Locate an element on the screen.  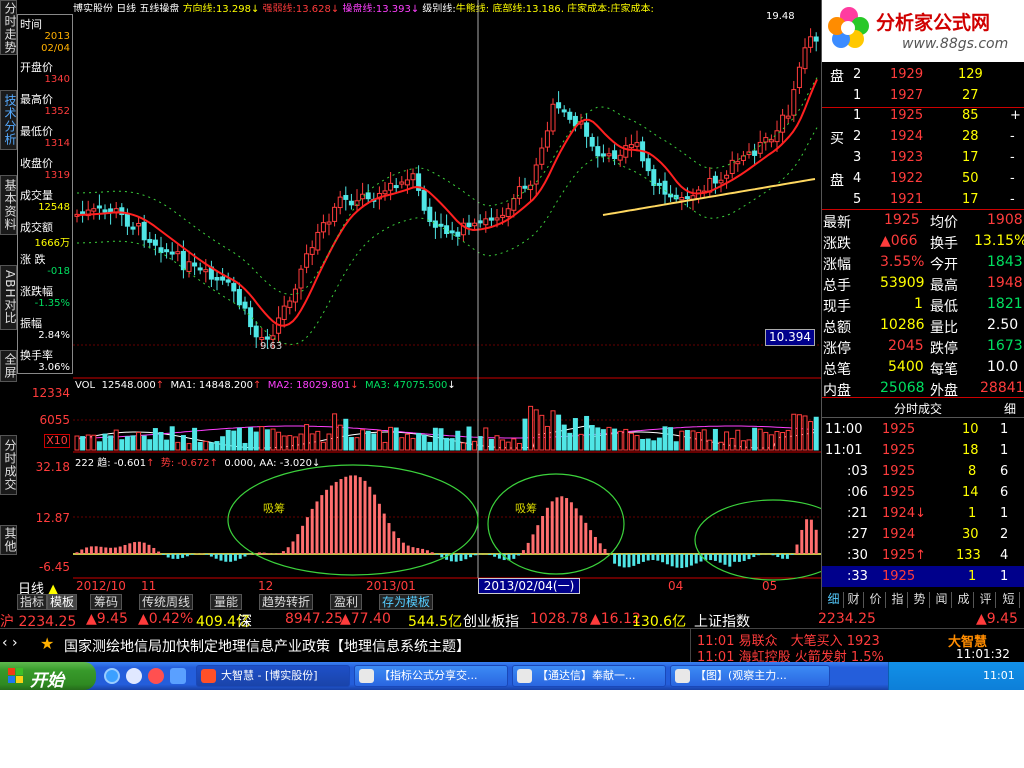
tab-chips: 筹码 is located at coordinates (106, 602).